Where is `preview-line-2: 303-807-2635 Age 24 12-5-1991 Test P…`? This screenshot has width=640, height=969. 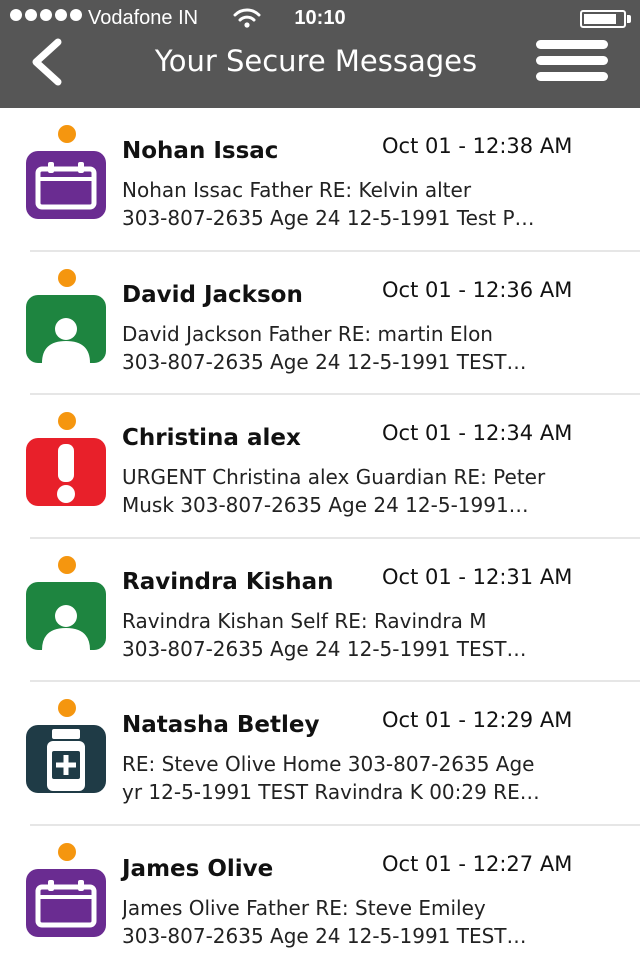
preview-line-2: 303-807-2635 Age 24 12-5-1991 Test P… is located at coordinates (372, 218).